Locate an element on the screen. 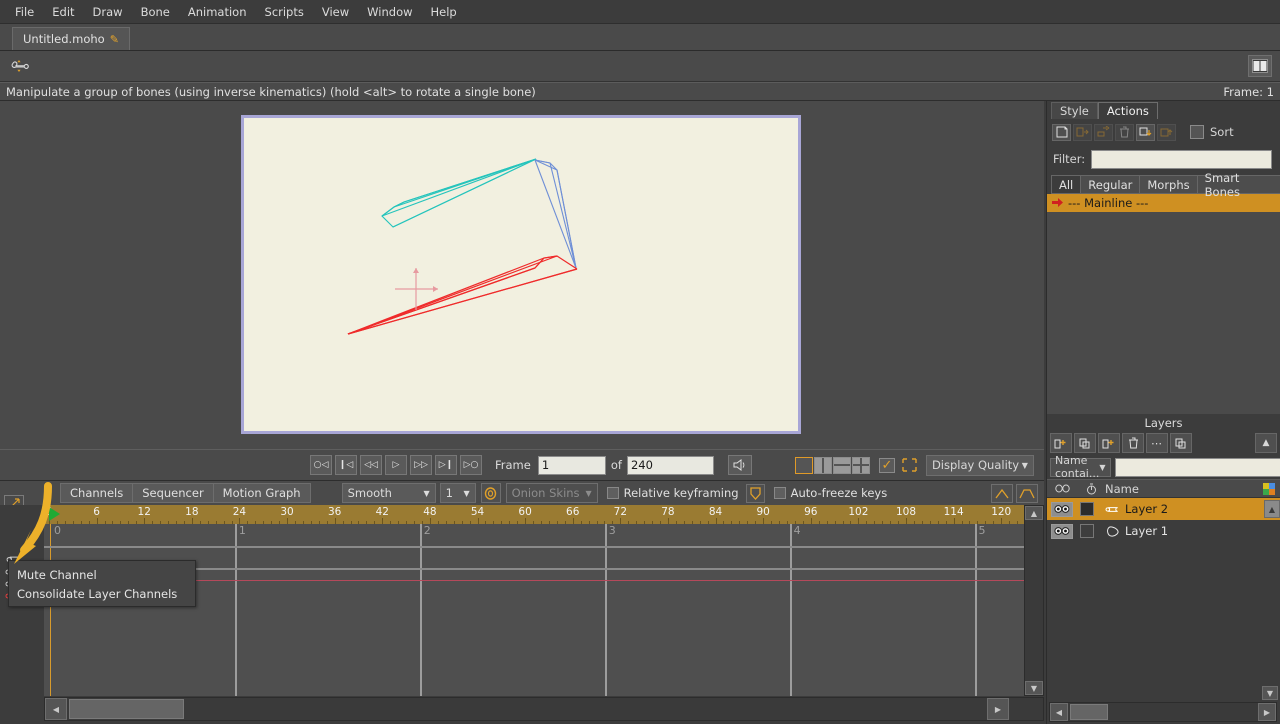  chevron-up-icon: ▲ is located at coordinates (1266, 443).